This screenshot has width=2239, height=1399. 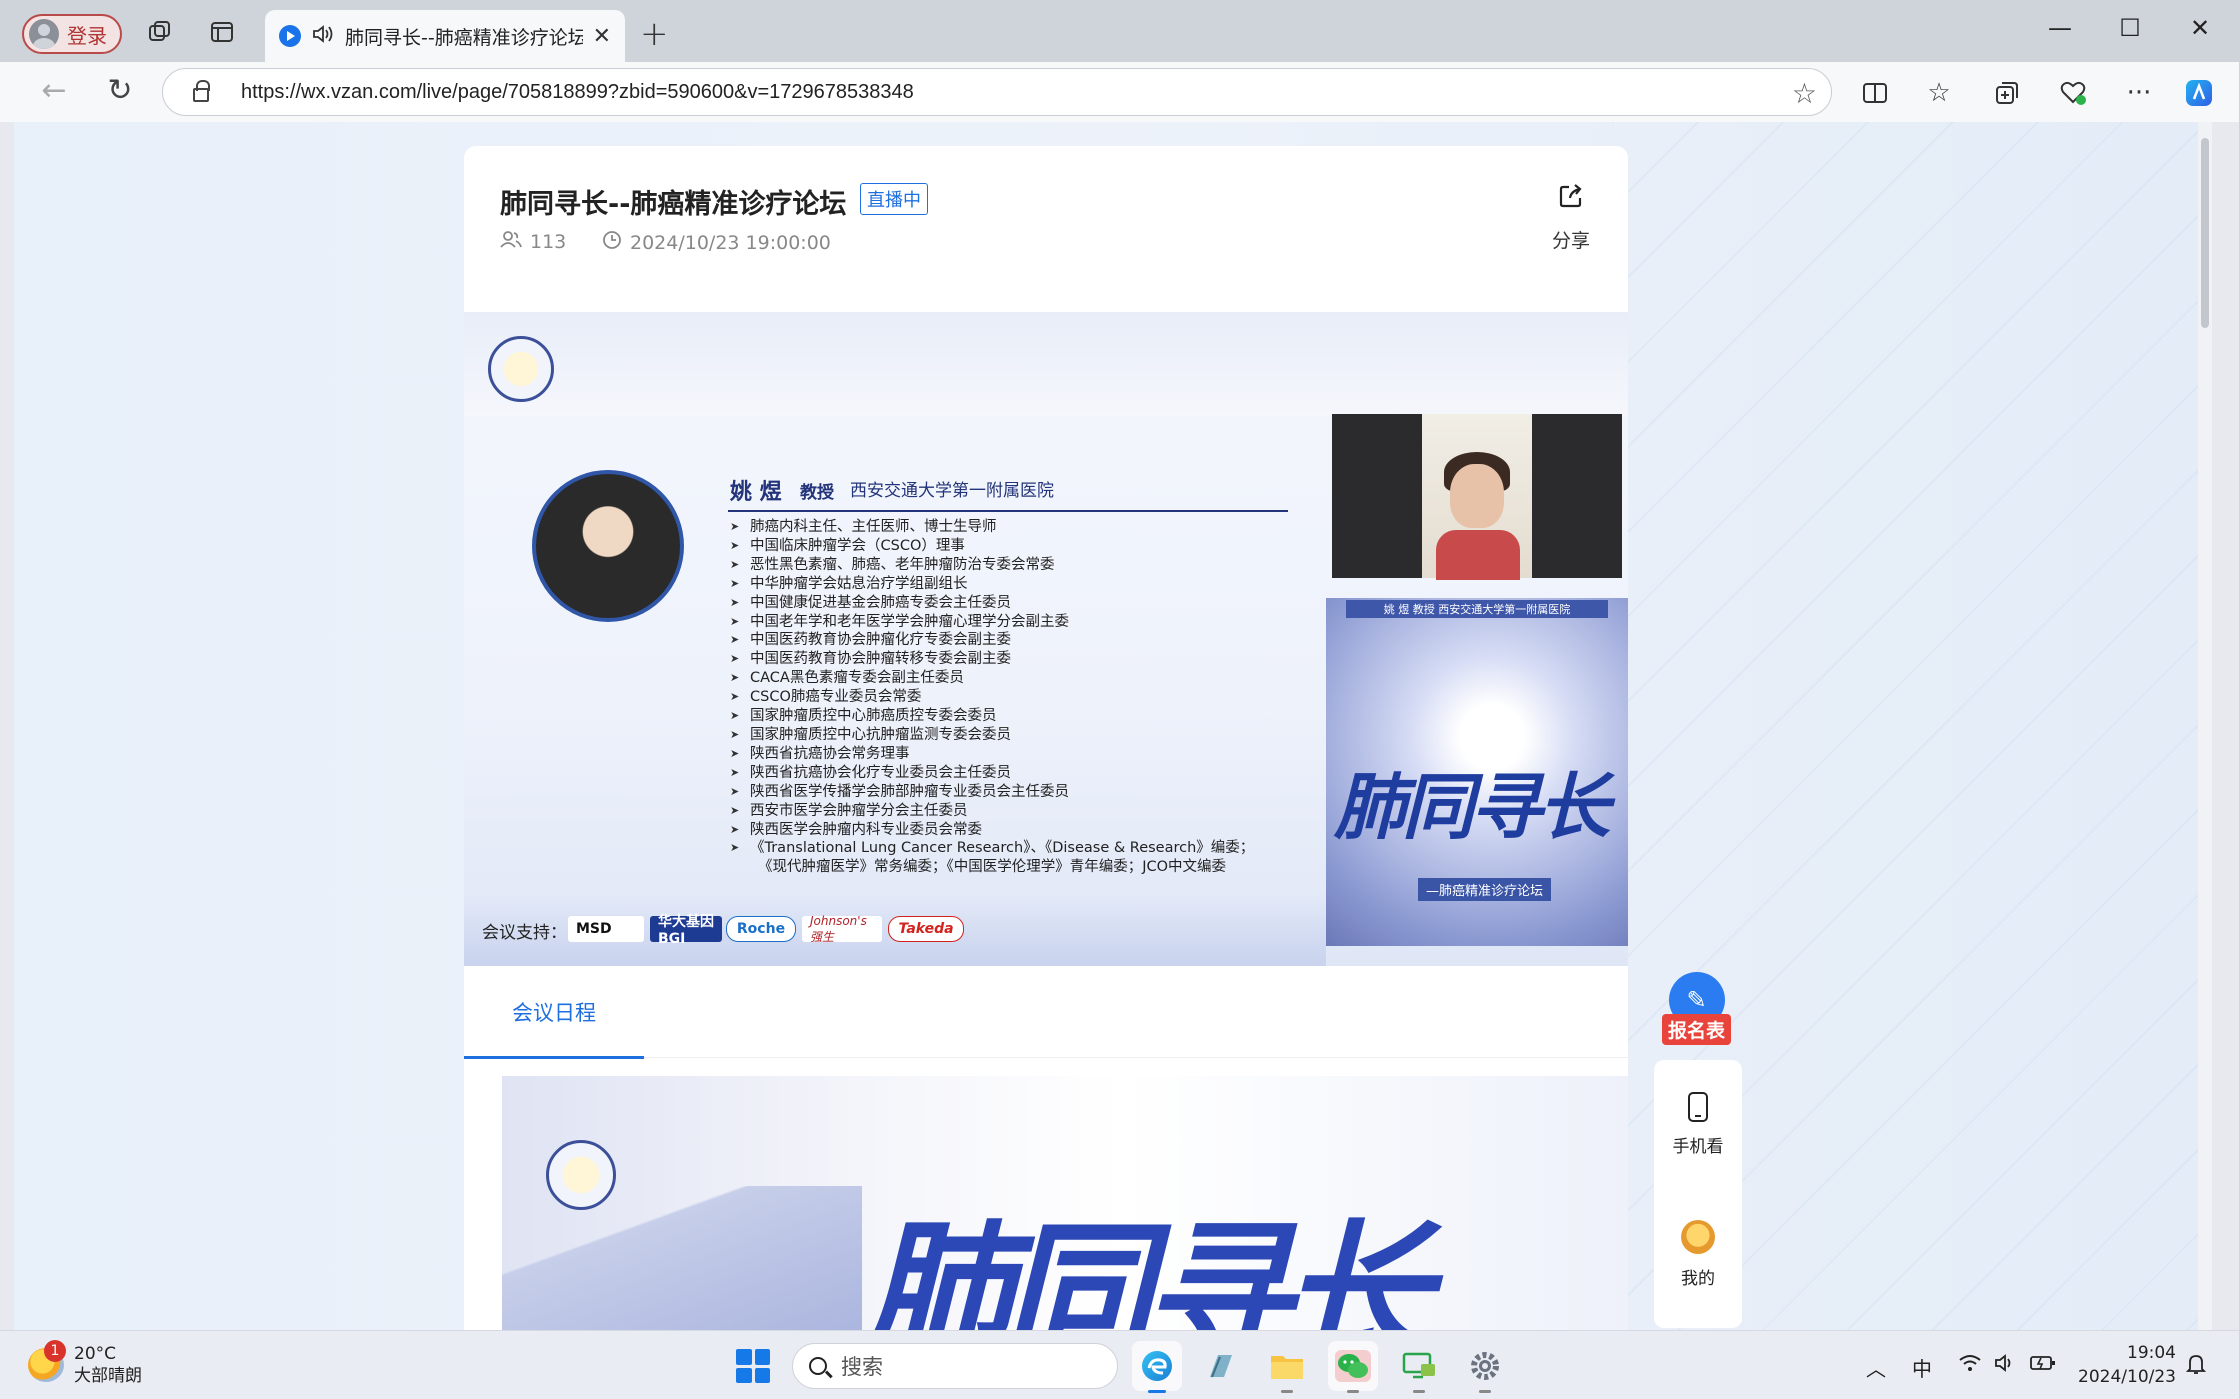 I want to click on collections-icon, so click(x=2007, y=93).